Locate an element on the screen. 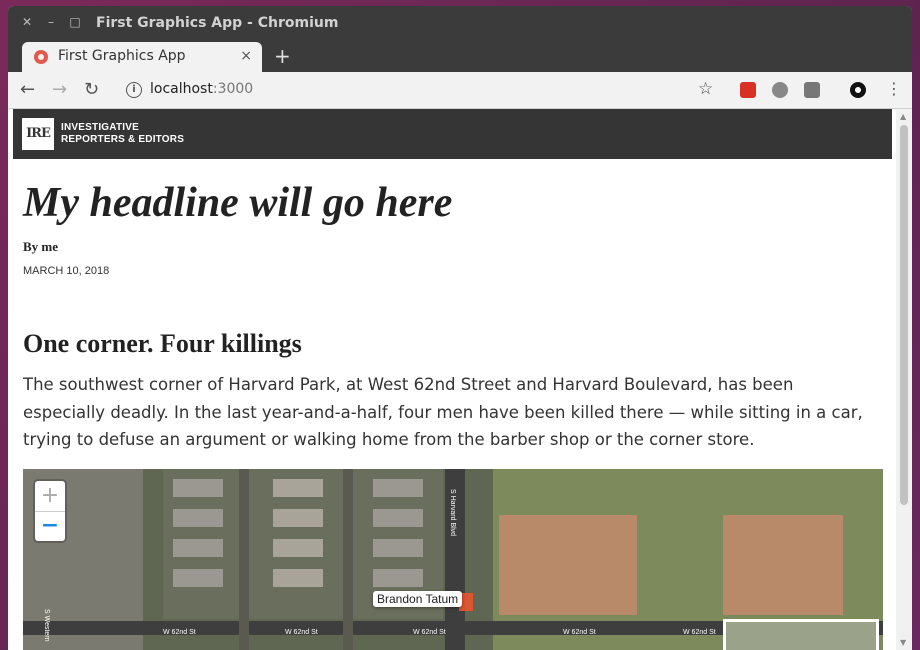 Image resolution: width=920 pixels, height=650 pixels. org-name-line1: INVESTIGATIVE is located at coordinates (100, 127).